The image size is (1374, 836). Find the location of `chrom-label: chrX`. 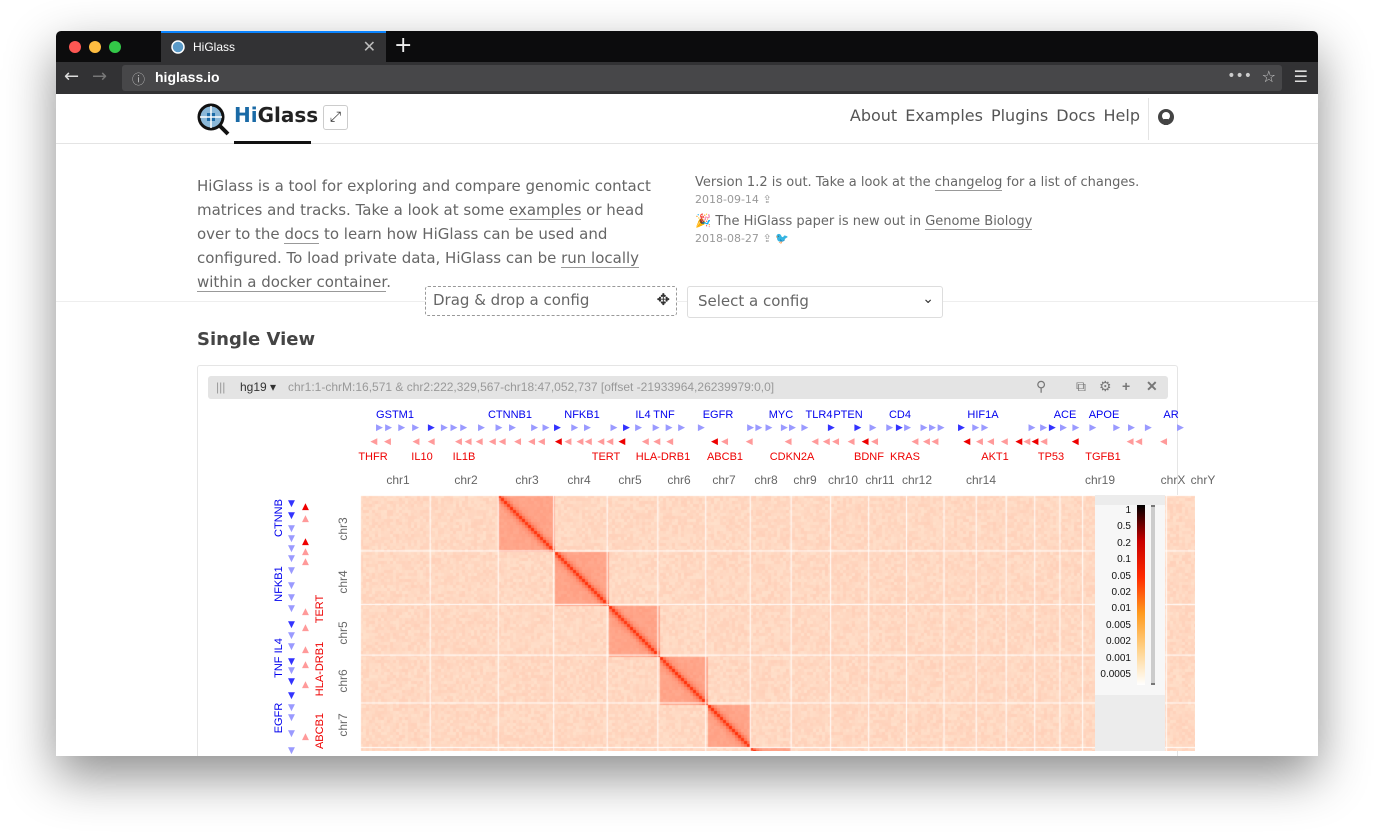

chrom-label: chrX is located at coordinates (1173, 480).